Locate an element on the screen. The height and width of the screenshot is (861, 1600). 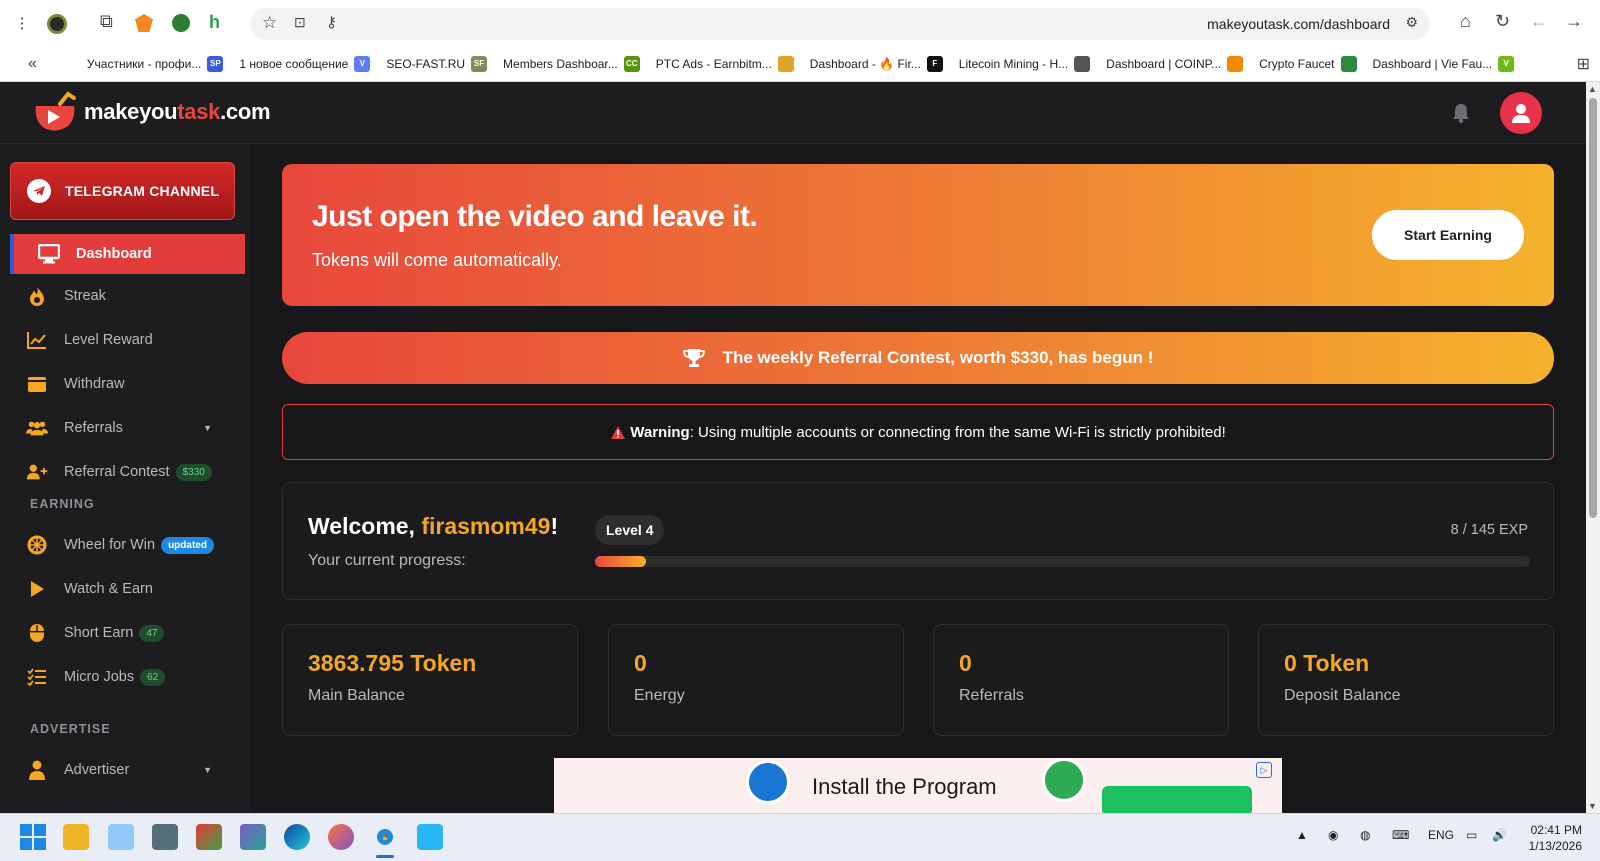
keyboard-icon: ⌨ is located at coordinates (1400, 835).